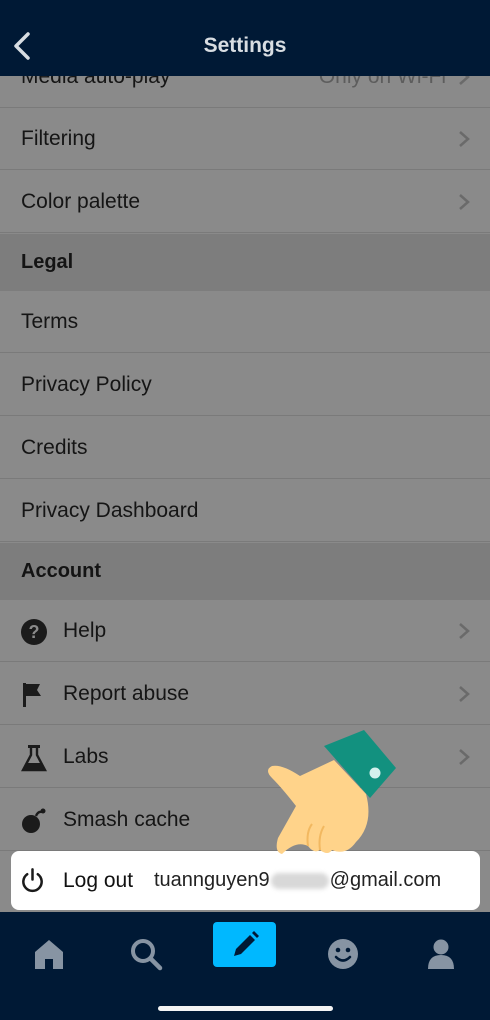  I want to click on report-abuse-row: Report abuse, so click(245, 694).